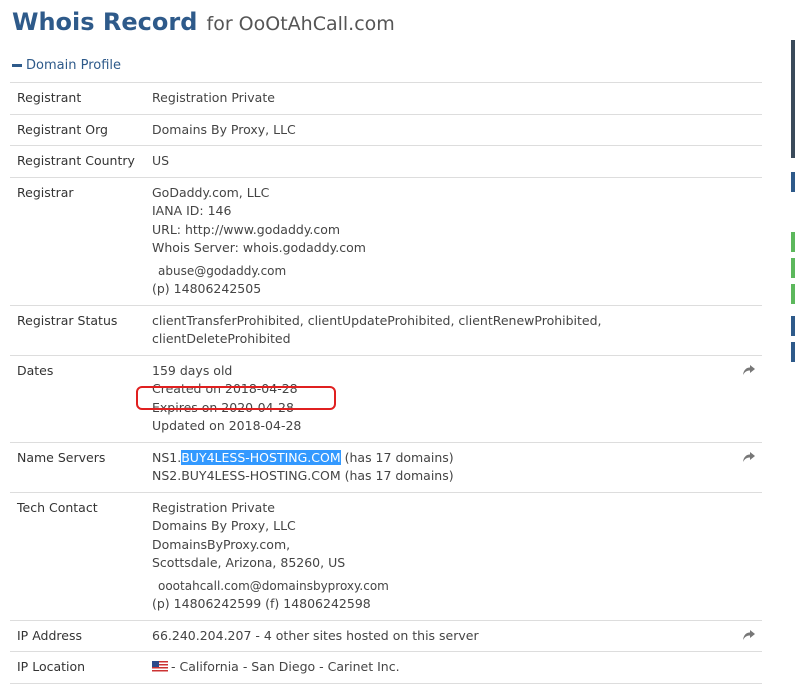 Image resolution: width=795 pixels, height=684 pixels. I want to click on value-registrant-country: US, so click(453, 161).